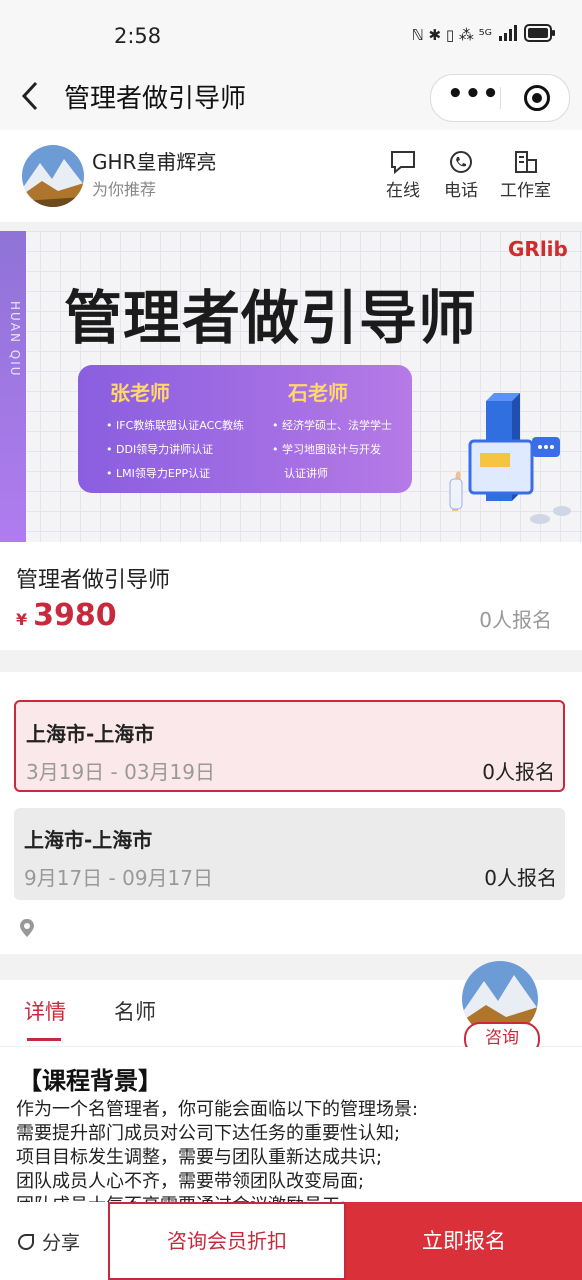  What do you see at coordinates (508, 35) in the screenshot?
I see `signal-icon` at bounding box center [508, 35].